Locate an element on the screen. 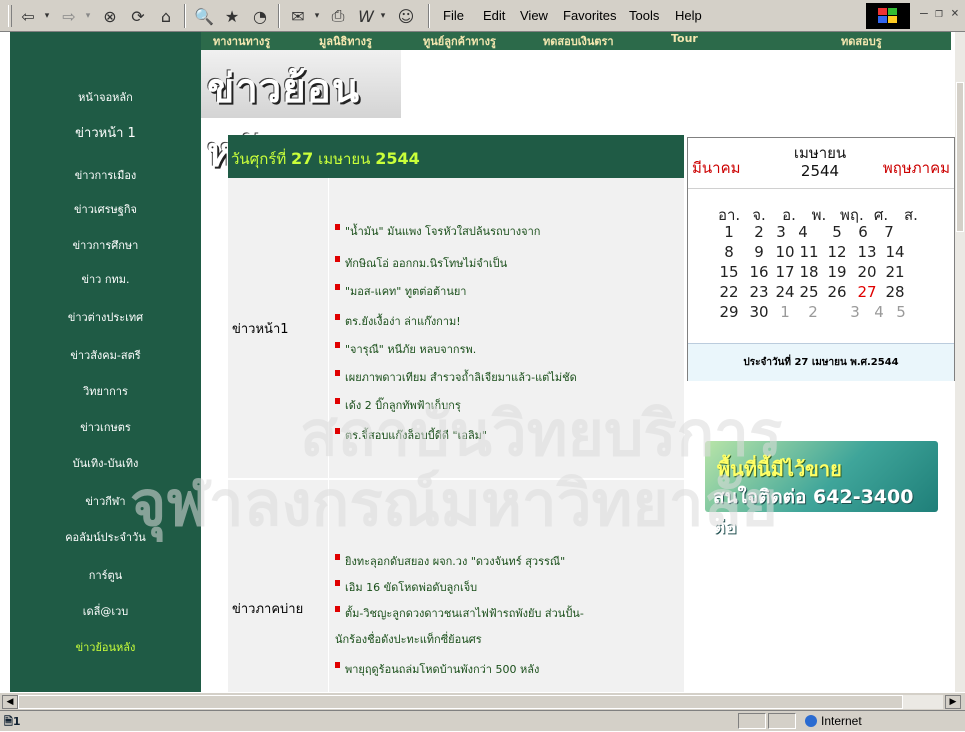 The height and width of the screenshot is (732, 965). news-link: เอิม 16 ขัดโหดพ่อดับลูกเจ็บ is located at coordinates (406, 587).